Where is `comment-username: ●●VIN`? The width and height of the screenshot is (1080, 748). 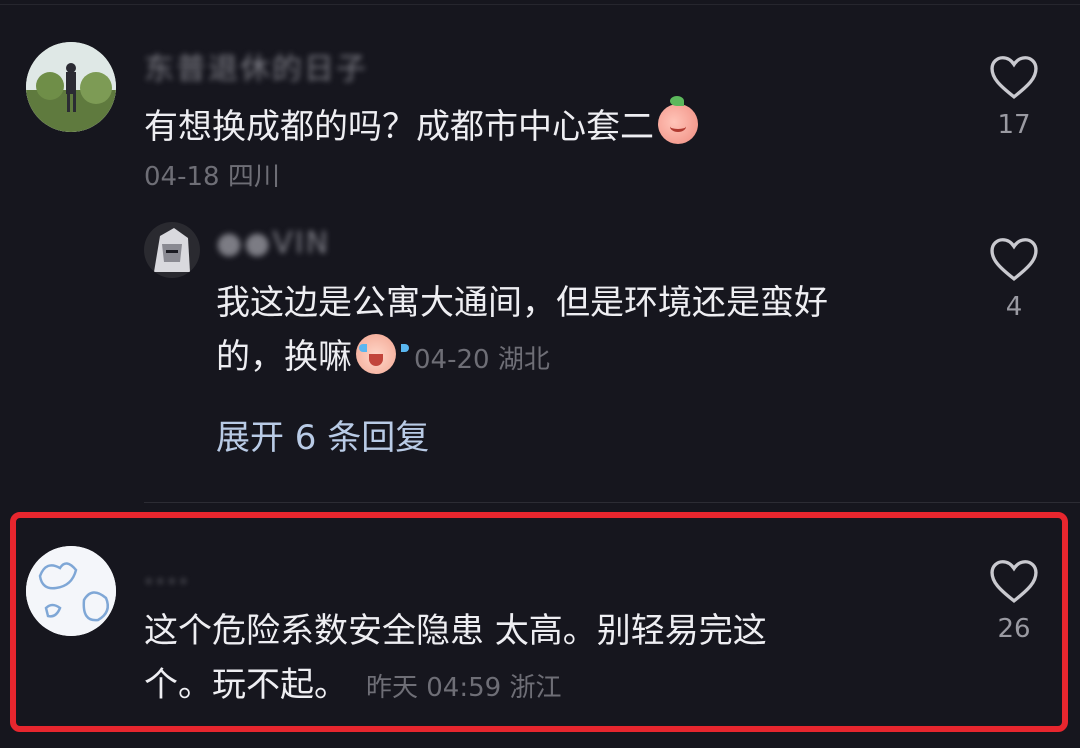
comment-username: ●●VIN is located at coordinates (273, 243).